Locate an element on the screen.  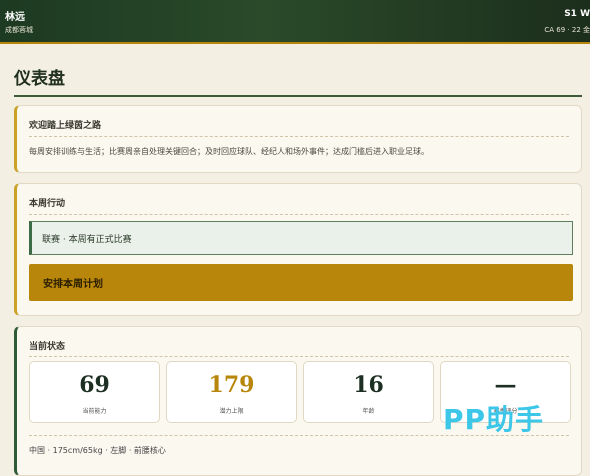
title-divider is located at coordinates (298, 96).